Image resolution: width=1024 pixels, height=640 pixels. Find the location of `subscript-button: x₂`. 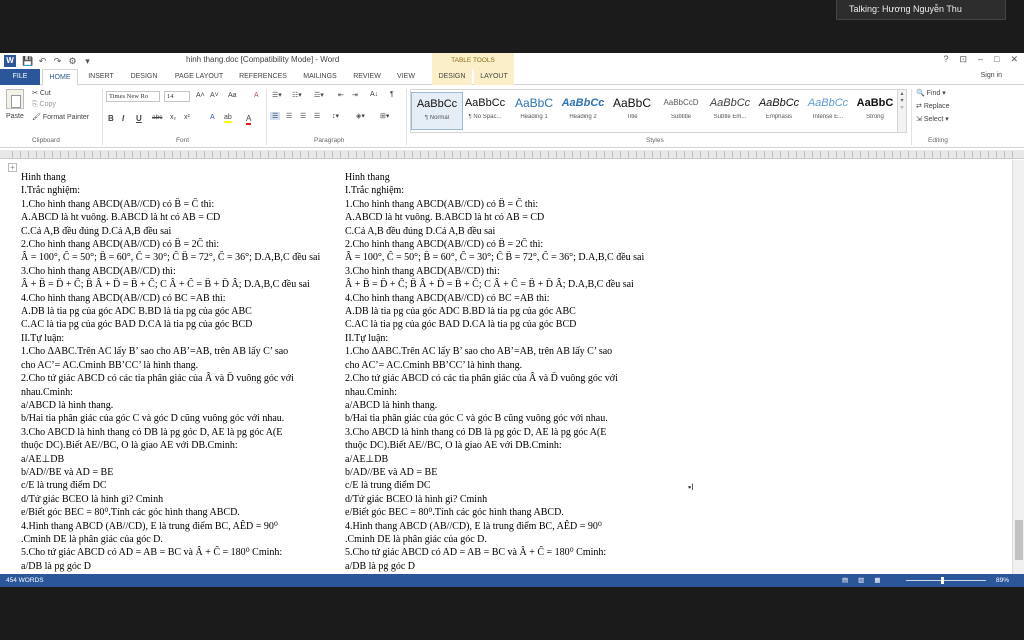

subscript-button: x₂ is located at coordinates (173, 117).